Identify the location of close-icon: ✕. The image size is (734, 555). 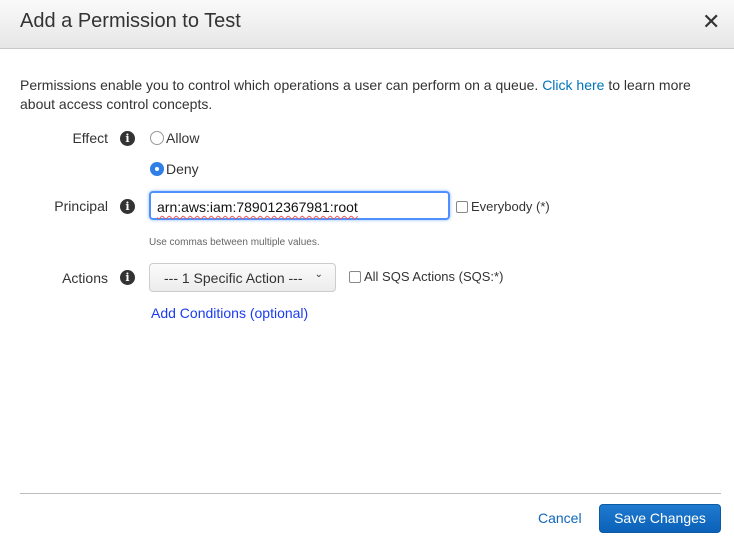
(711, 22).